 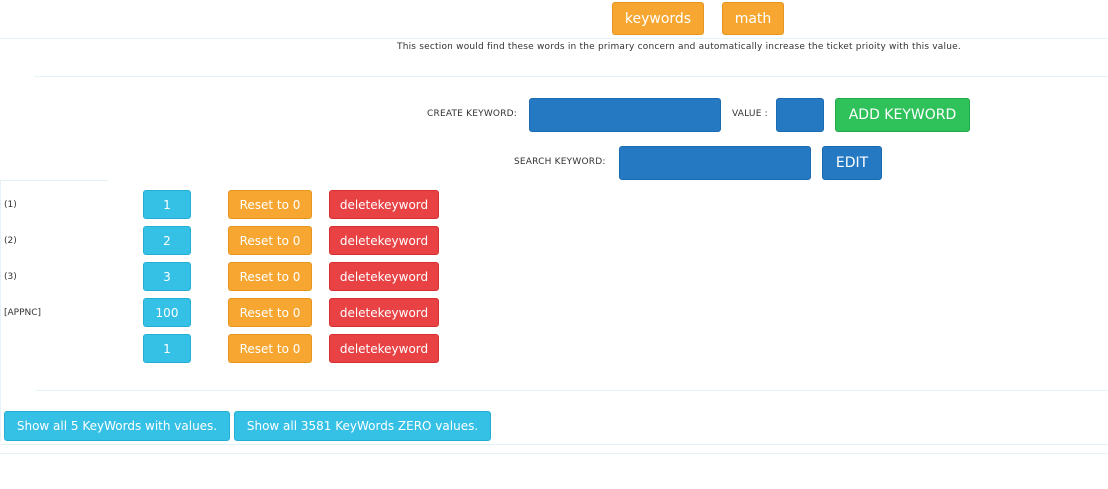 I want to click on row-value-label: 2, so click(x=167, y=240).